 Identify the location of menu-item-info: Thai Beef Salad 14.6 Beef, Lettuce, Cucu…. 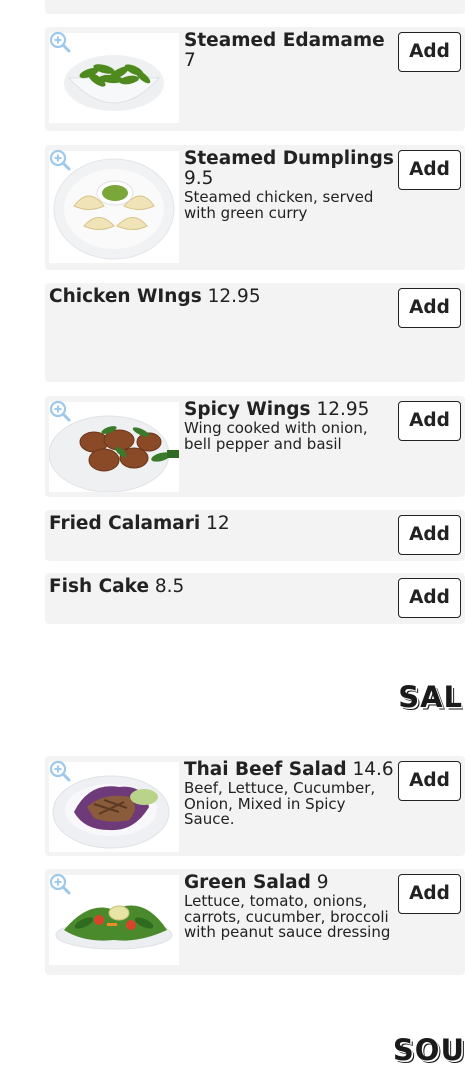
(289, 794).